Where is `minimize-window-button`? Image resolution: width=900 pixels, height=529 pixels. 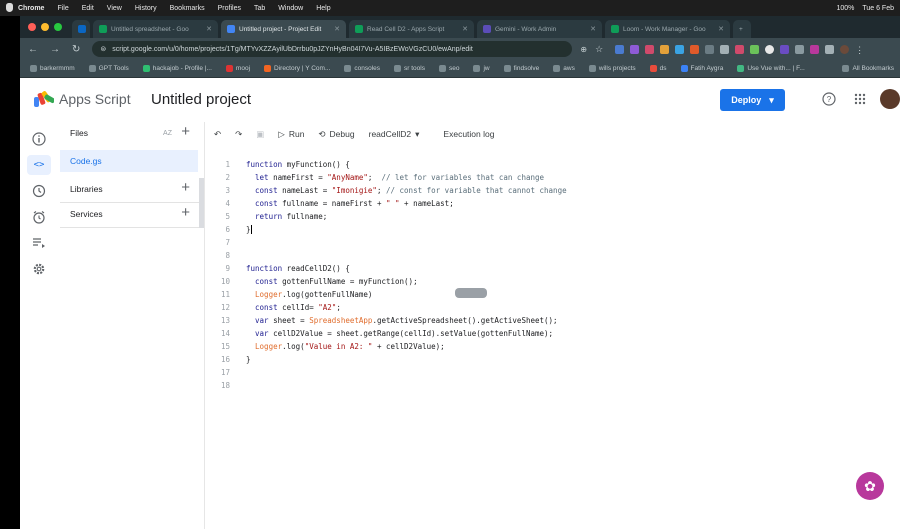
minimize-window-button is located at coordinates (45, 27).